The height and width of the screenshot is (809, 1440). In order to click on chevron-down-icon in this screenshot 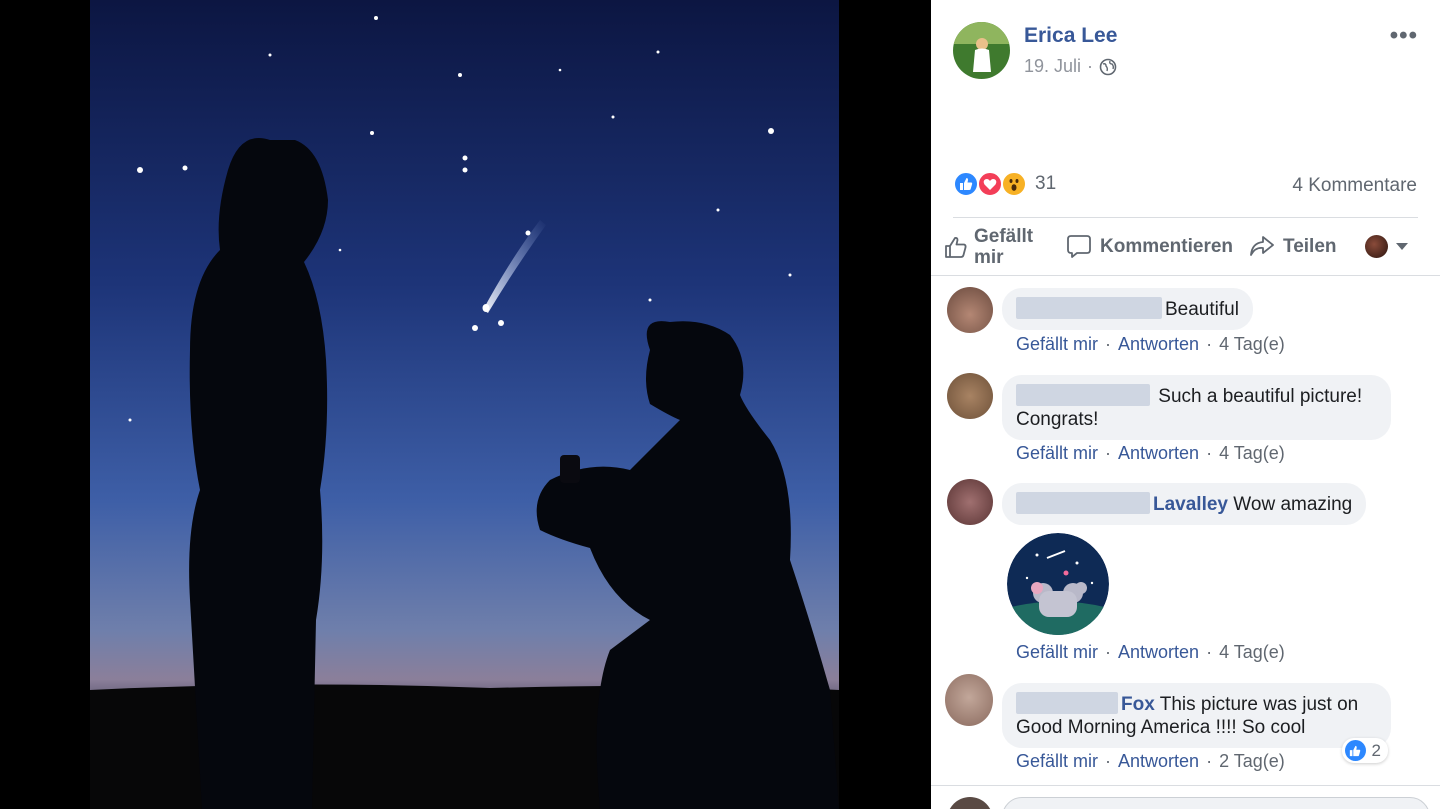, I will do `click(1402, 246)`.